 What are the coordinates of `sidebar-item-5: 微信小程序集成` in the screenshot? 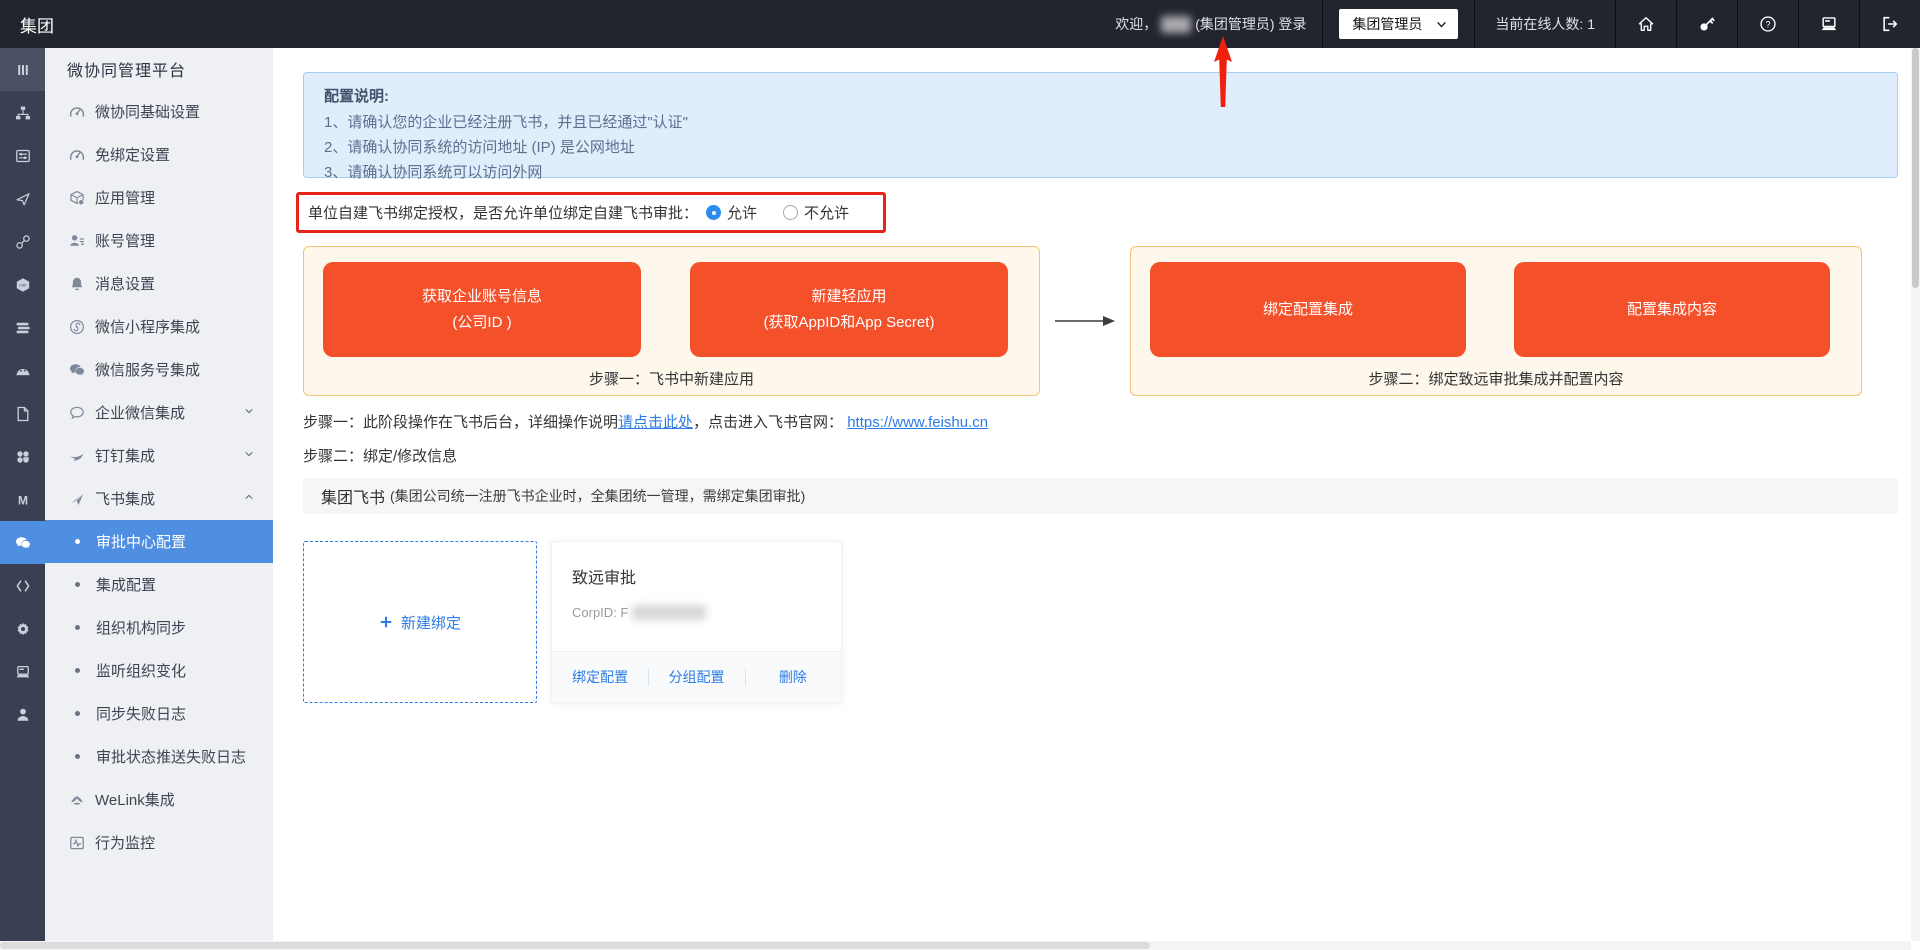 It's located at (159, 326).